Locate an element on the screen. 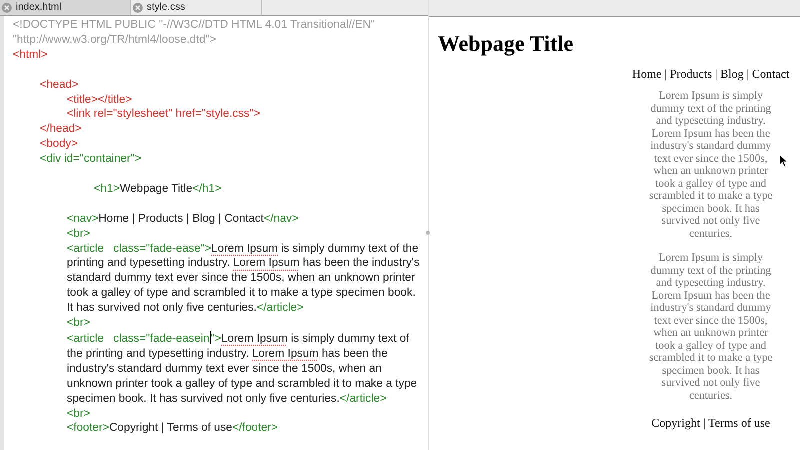  text-cursor is located at coordinates (210, 337).